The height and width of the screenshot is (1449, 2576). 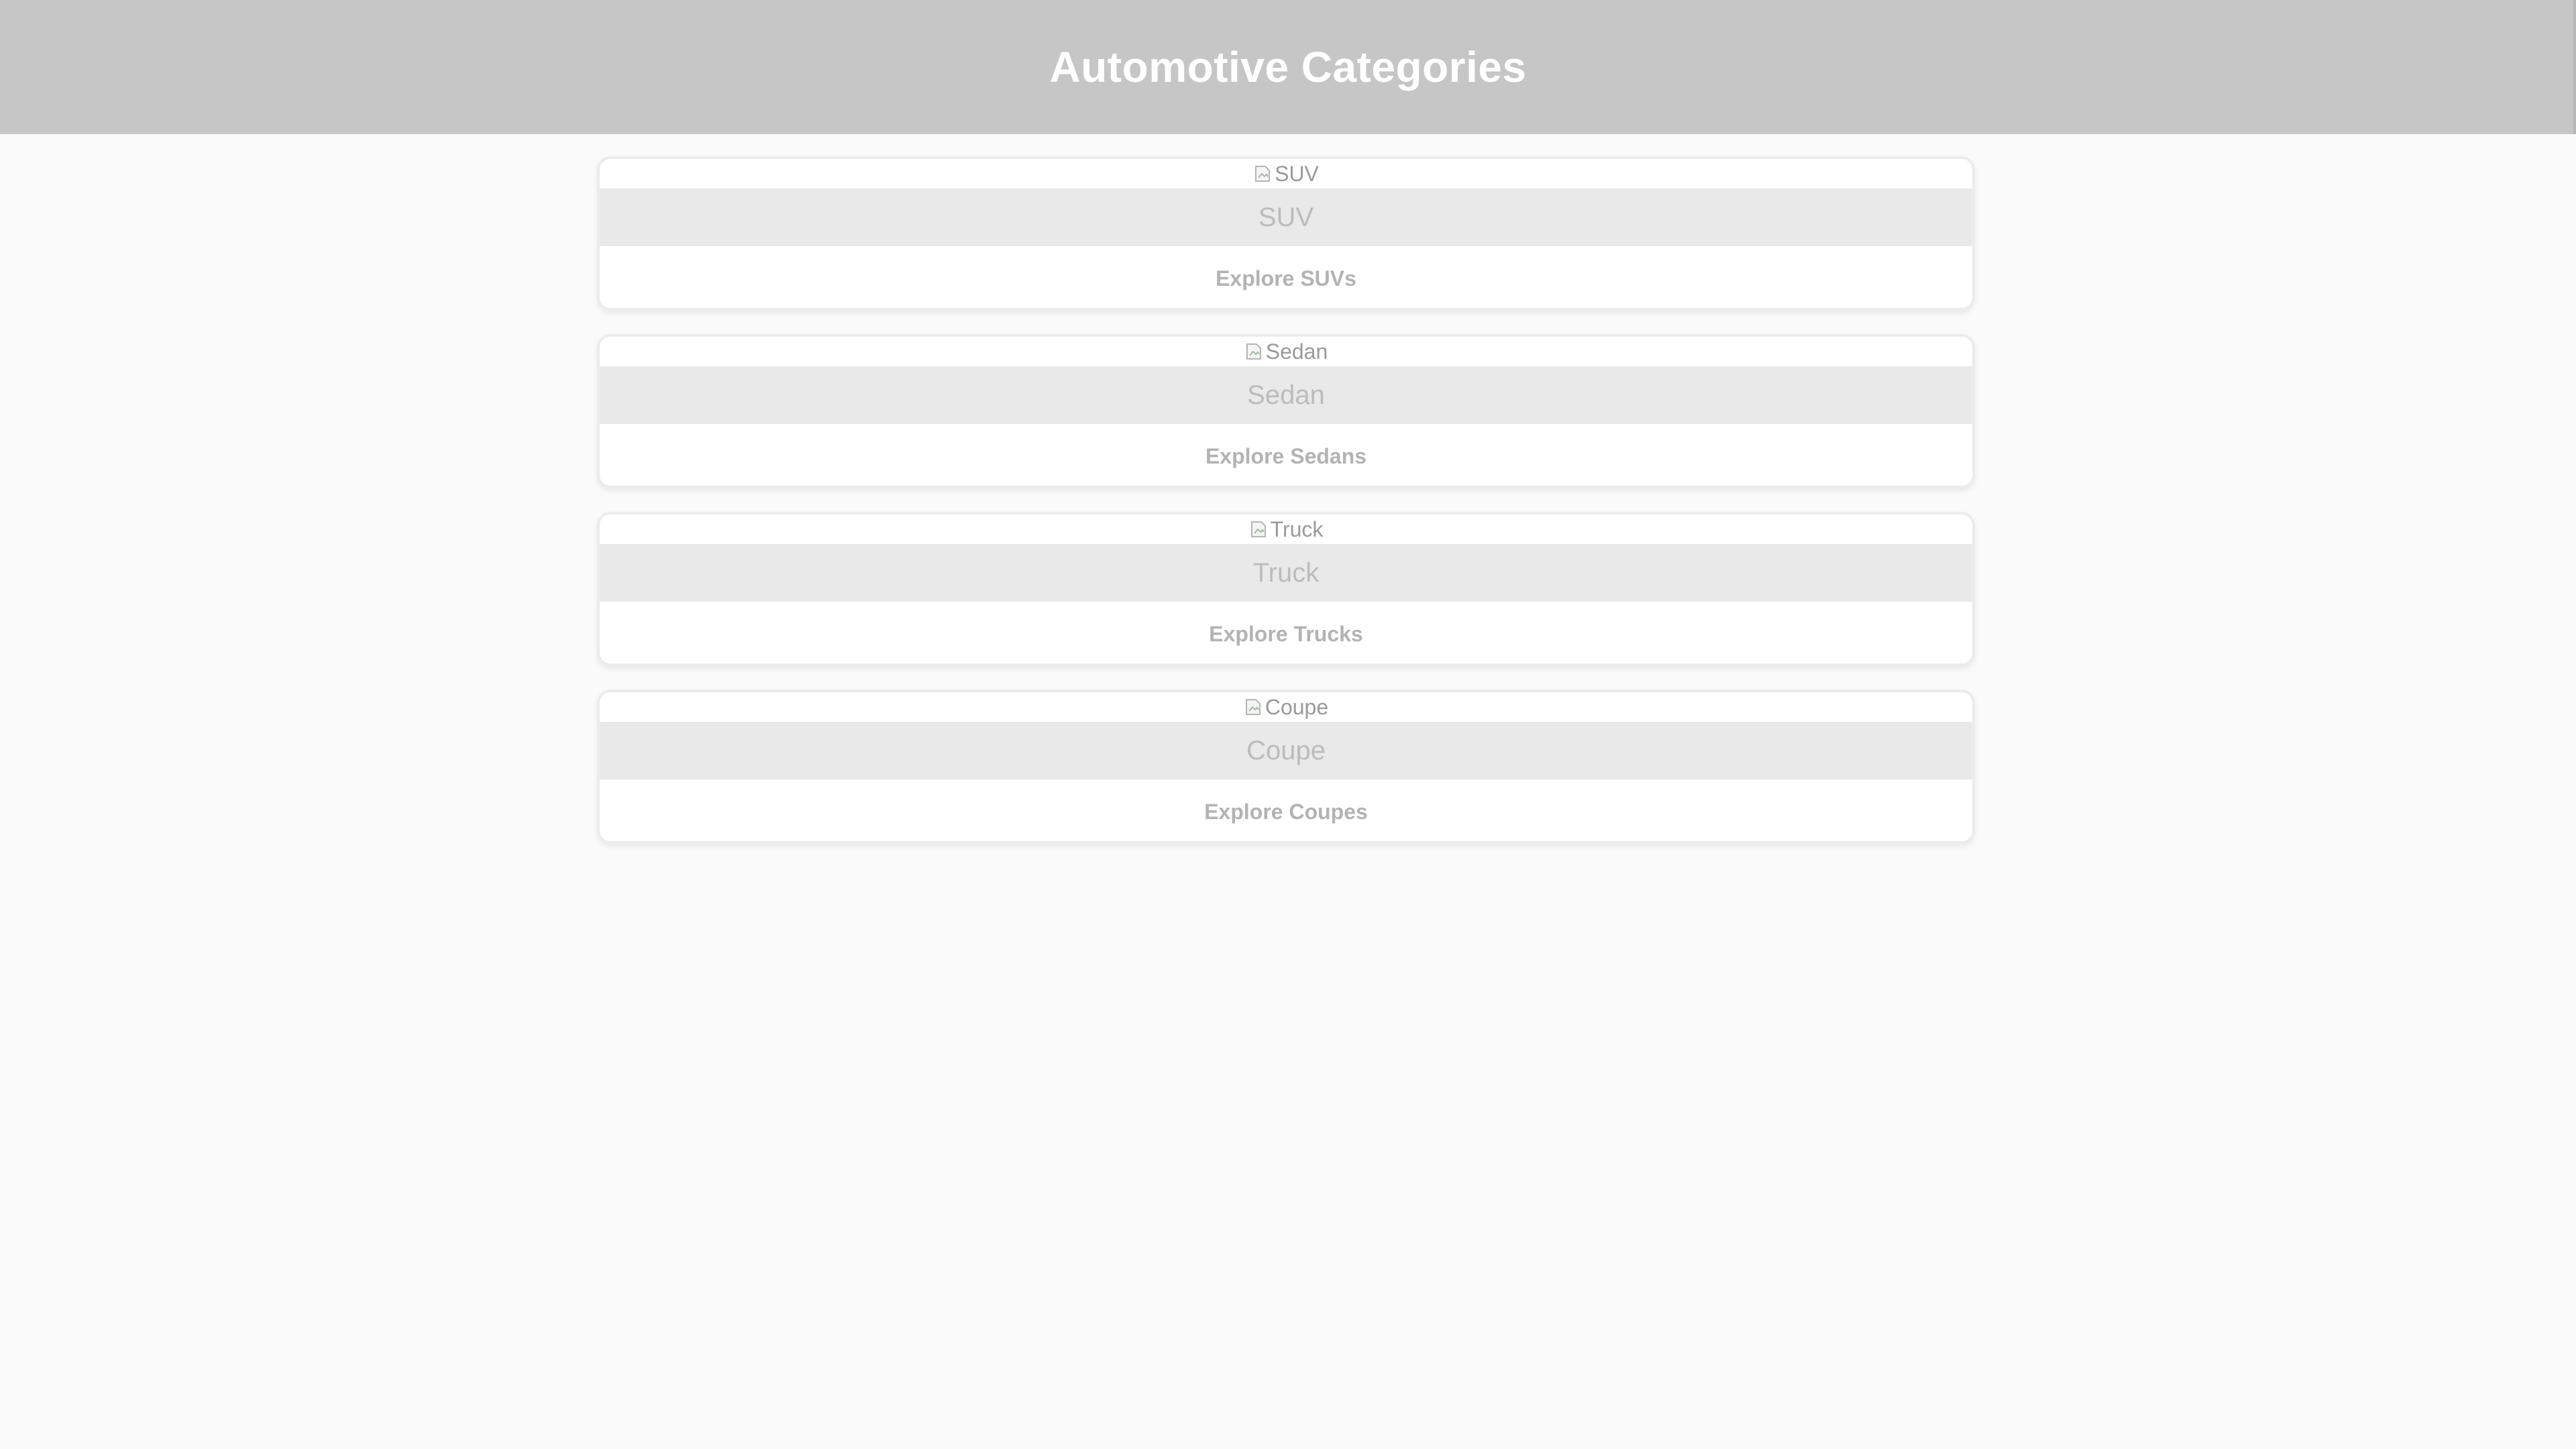 I want to click on category-card-truck: Truck Truck Explore Trucks, so click(x=1286, y=589).